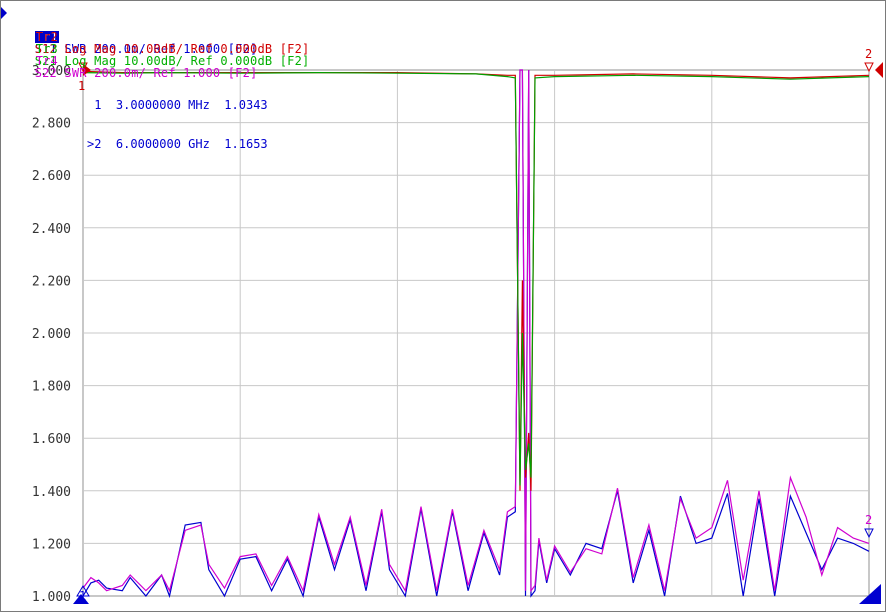  What do you see at coordinates (51, 439) in the screenshot?
I see `y-tick-label: 1.600` at bounding box center [51, 439].